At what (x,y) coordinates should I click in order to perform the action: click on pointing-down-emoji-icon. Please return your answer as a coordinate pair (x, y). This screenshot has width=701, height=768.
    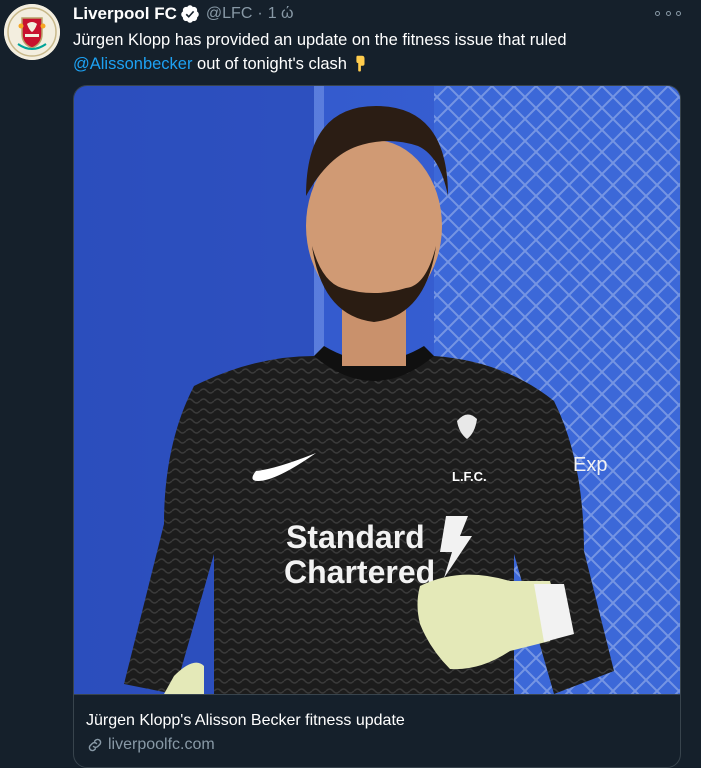
    Looking at the image, I should click on (360, 63).